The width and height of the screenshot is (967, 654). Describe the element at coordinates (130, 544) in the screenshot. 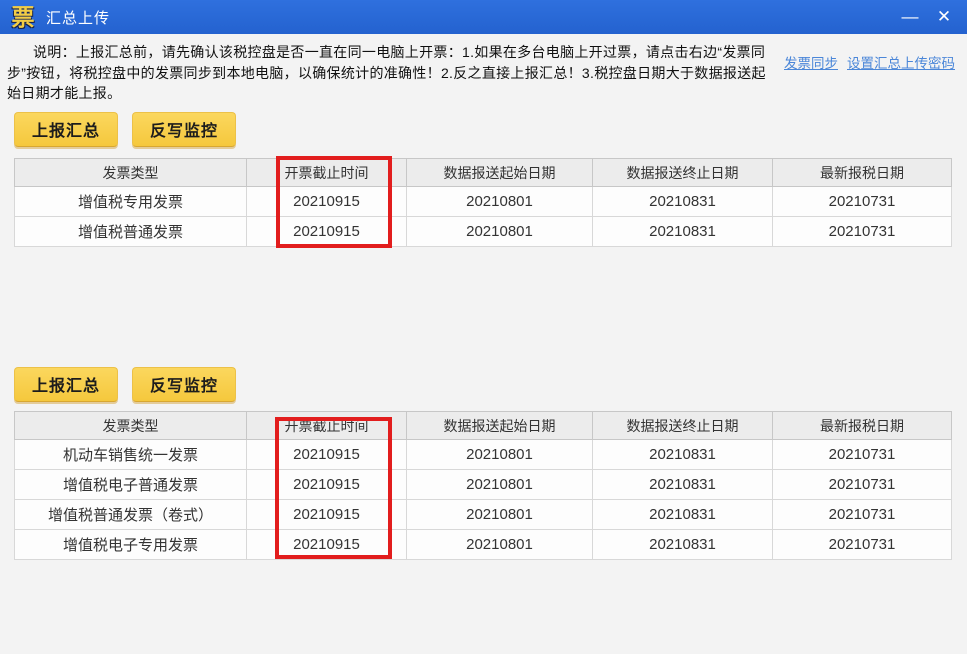

I see `cell: 增值税电子专用发票` at that location.